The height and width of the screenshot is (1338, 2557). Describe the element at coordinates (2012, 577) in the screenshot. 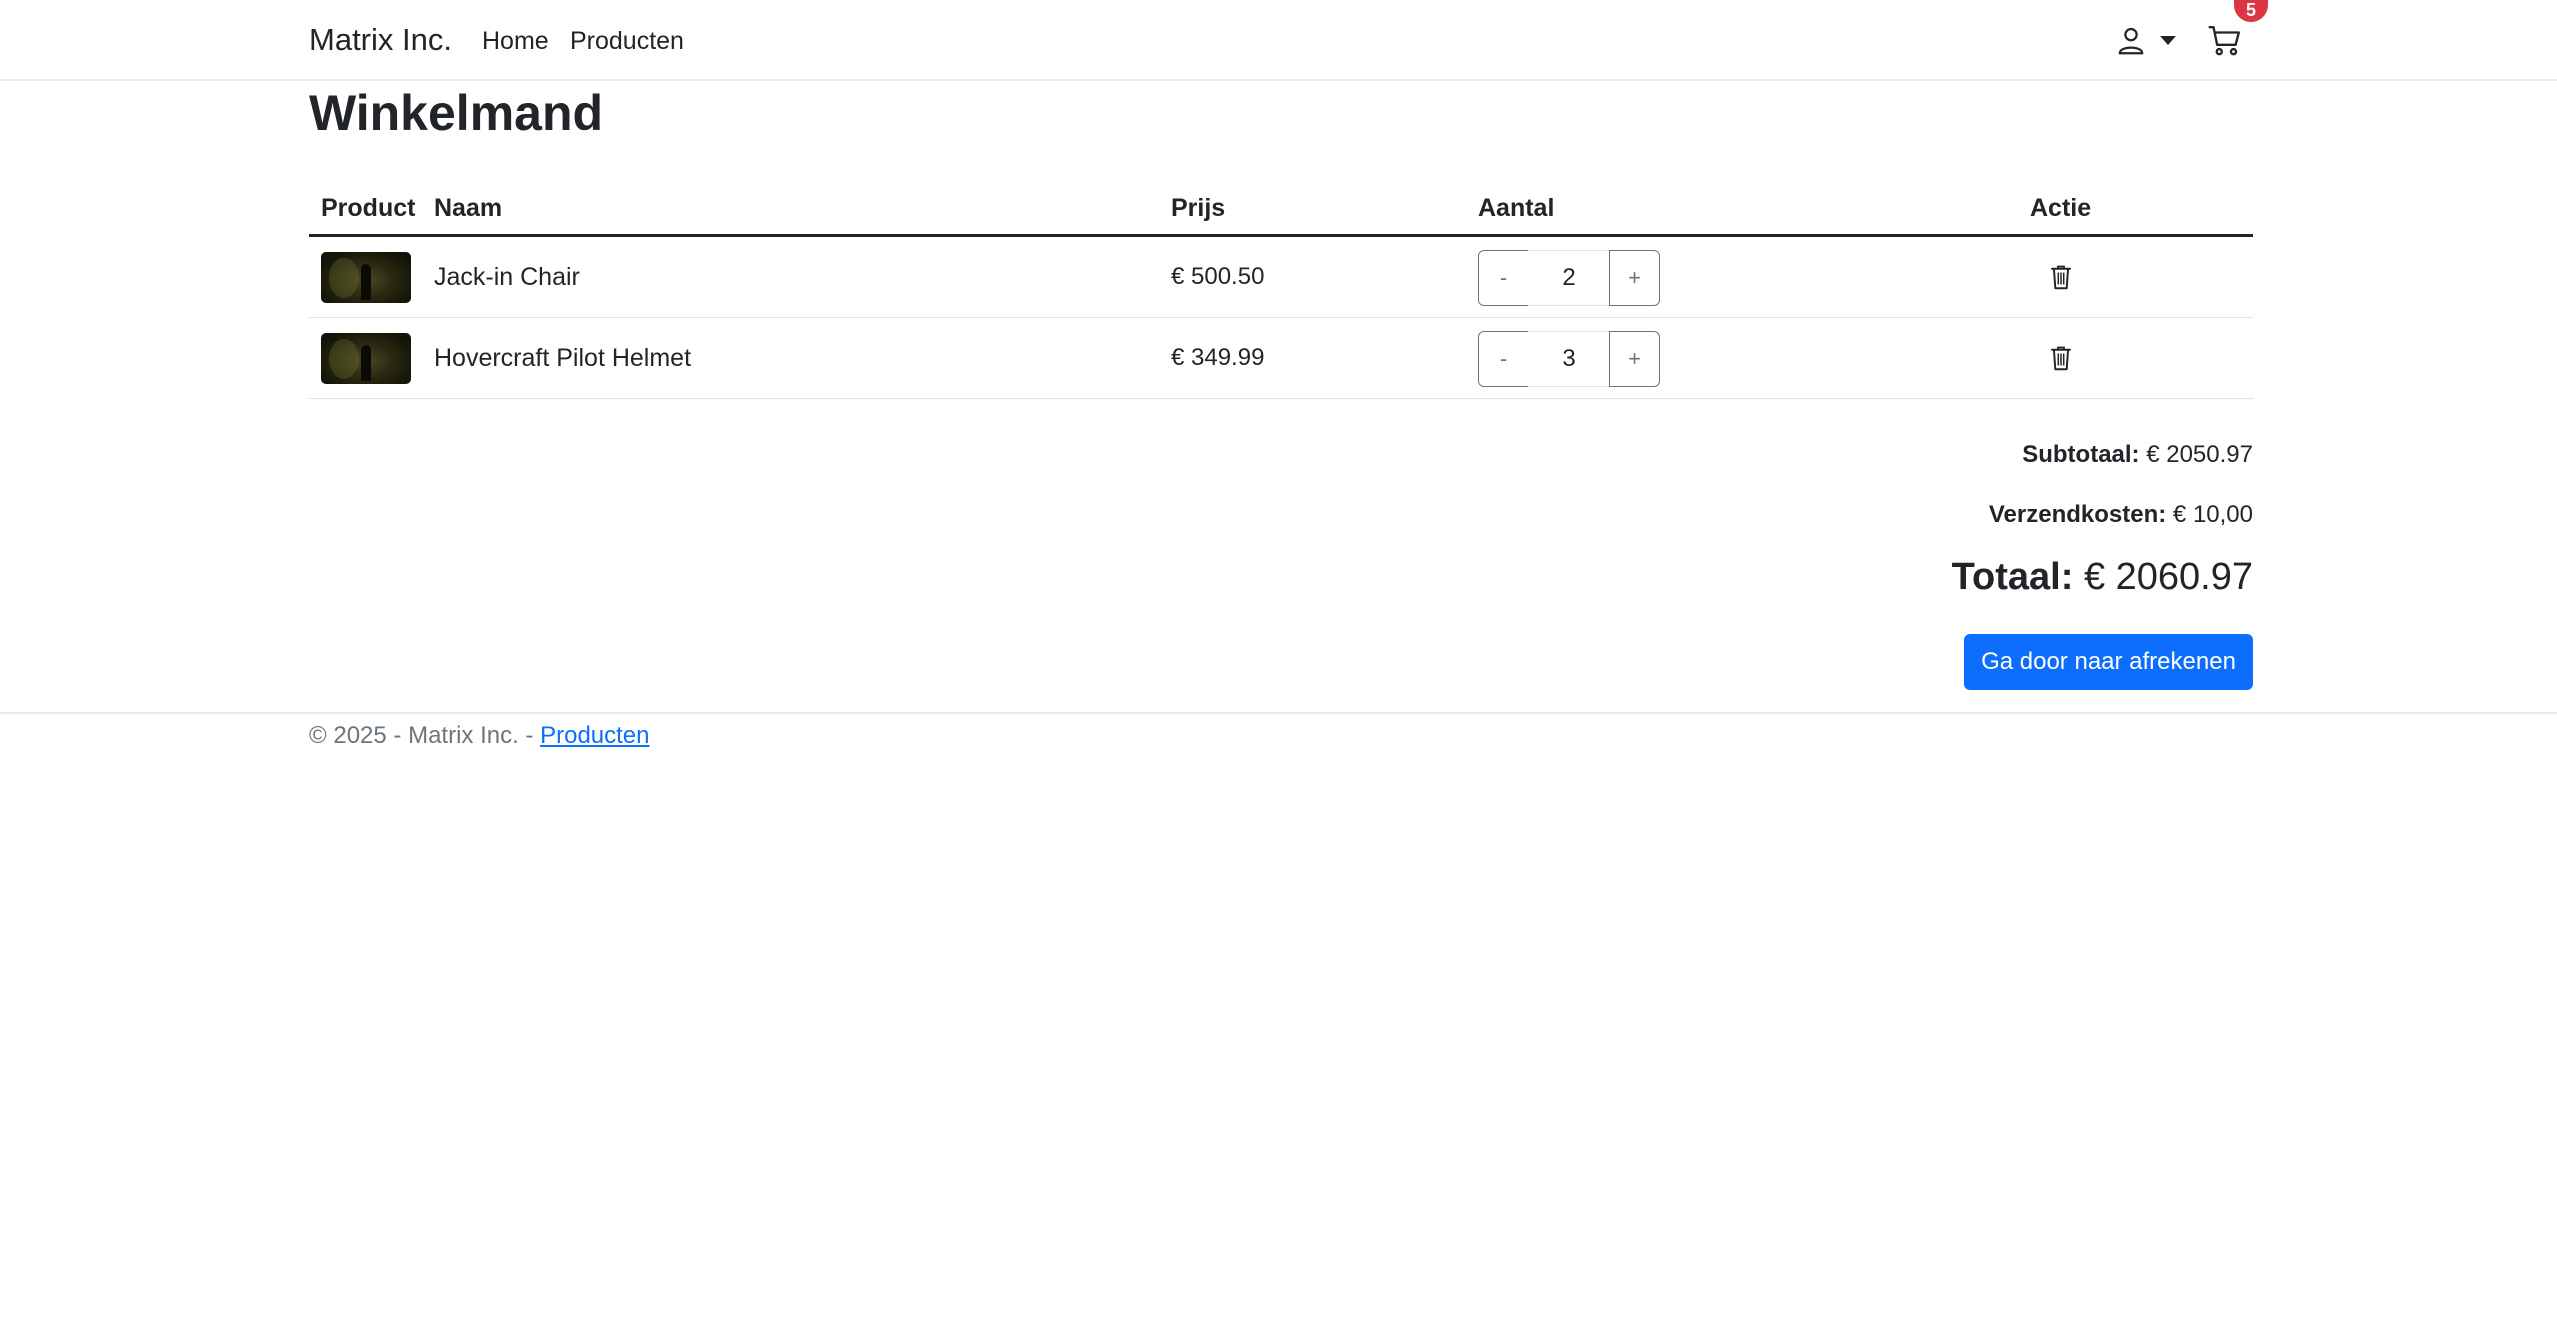

I see `total-label: Totaal:` at that location.